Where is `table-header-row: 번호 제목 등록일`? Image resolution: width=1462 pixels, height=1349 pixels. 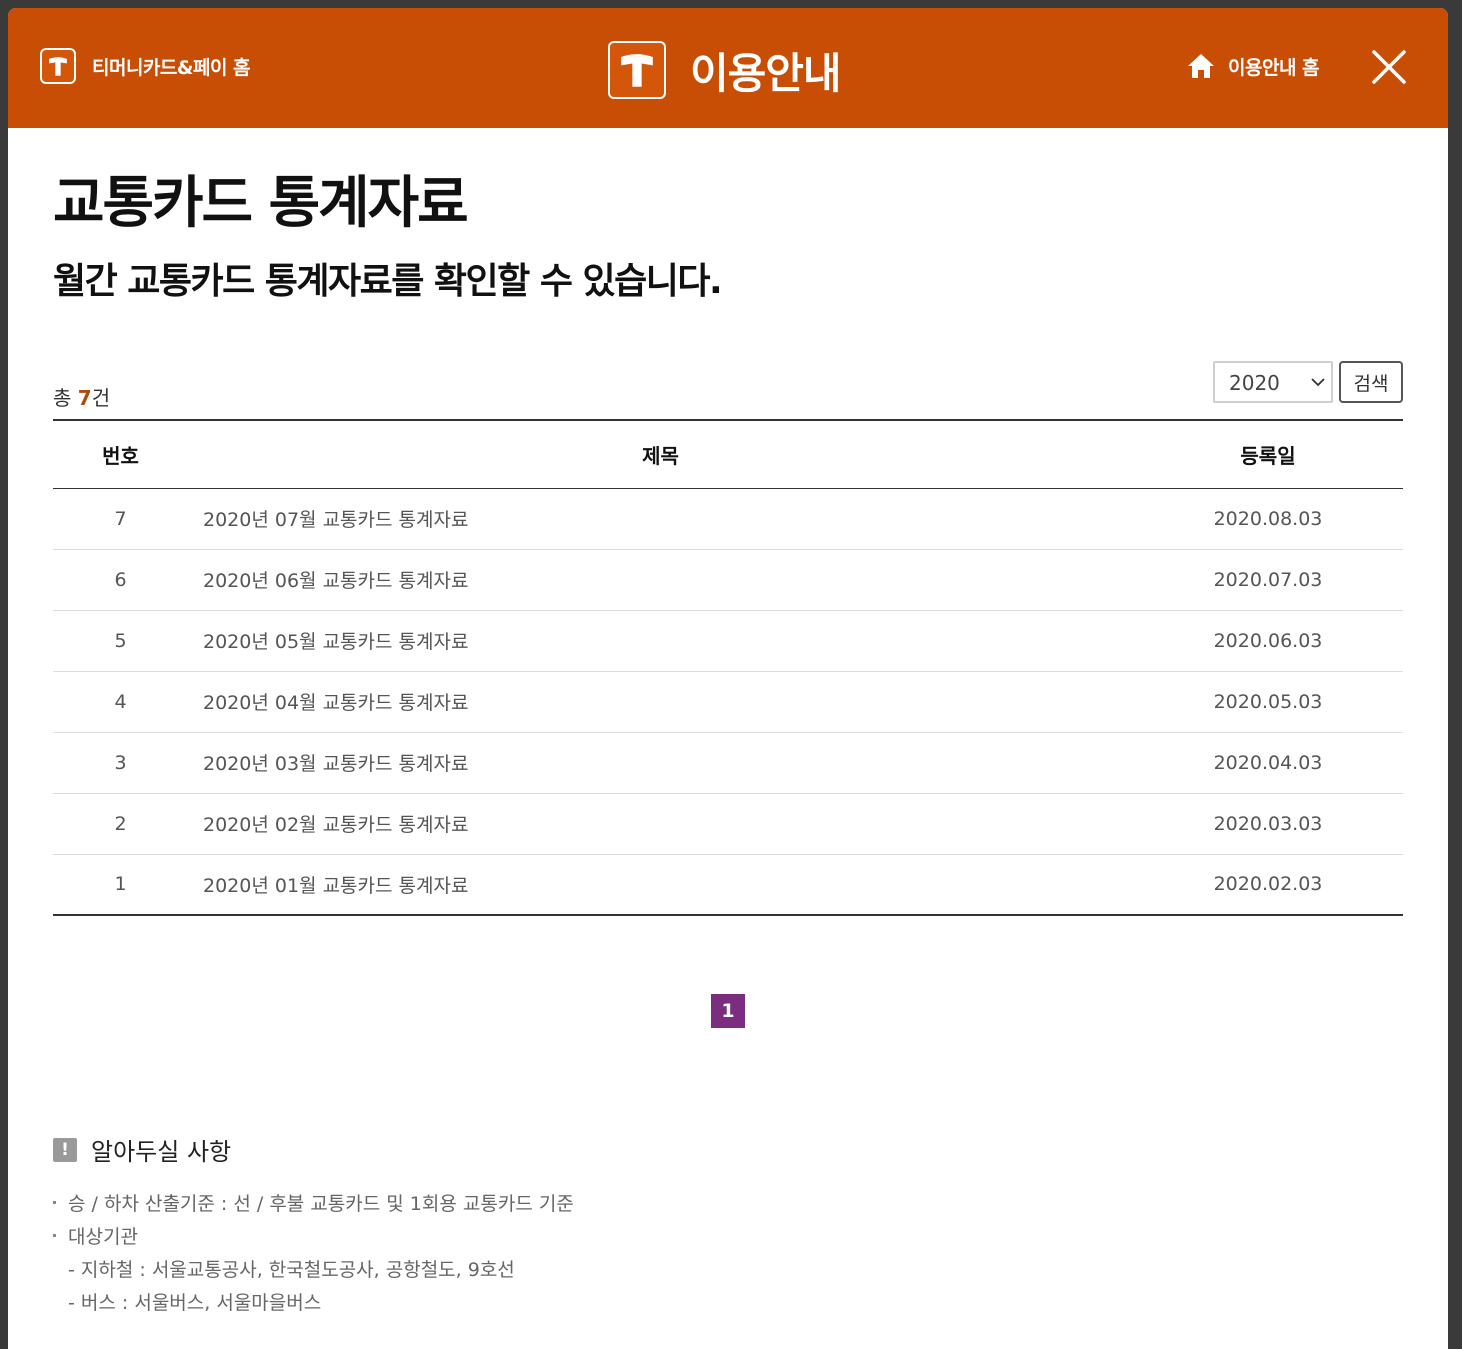
table-header-row: 번호 제목 등록일 is located at coordinates (728, 454).